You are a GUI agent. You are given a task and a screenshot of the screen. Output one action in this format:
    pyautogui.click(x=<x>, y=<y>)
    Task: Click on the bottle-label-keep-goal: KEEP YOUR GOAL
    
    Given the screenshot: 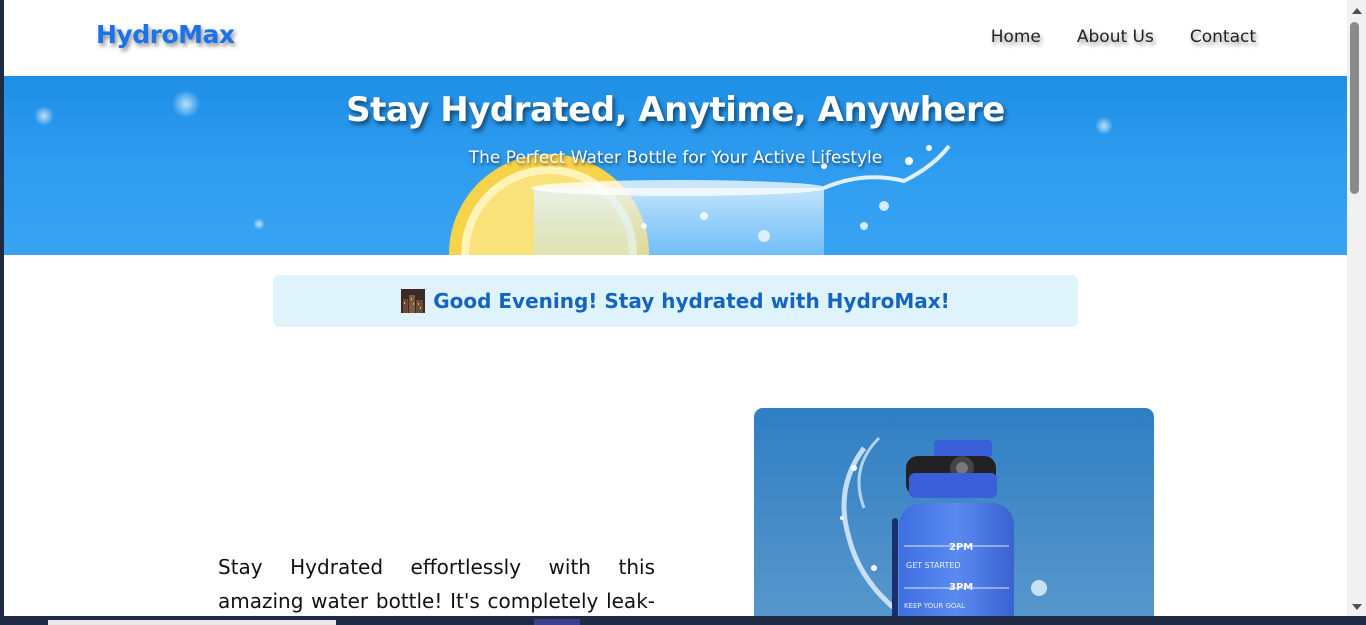 What is the action you would take?
    pyautogui.click(x=934, y=606)
    